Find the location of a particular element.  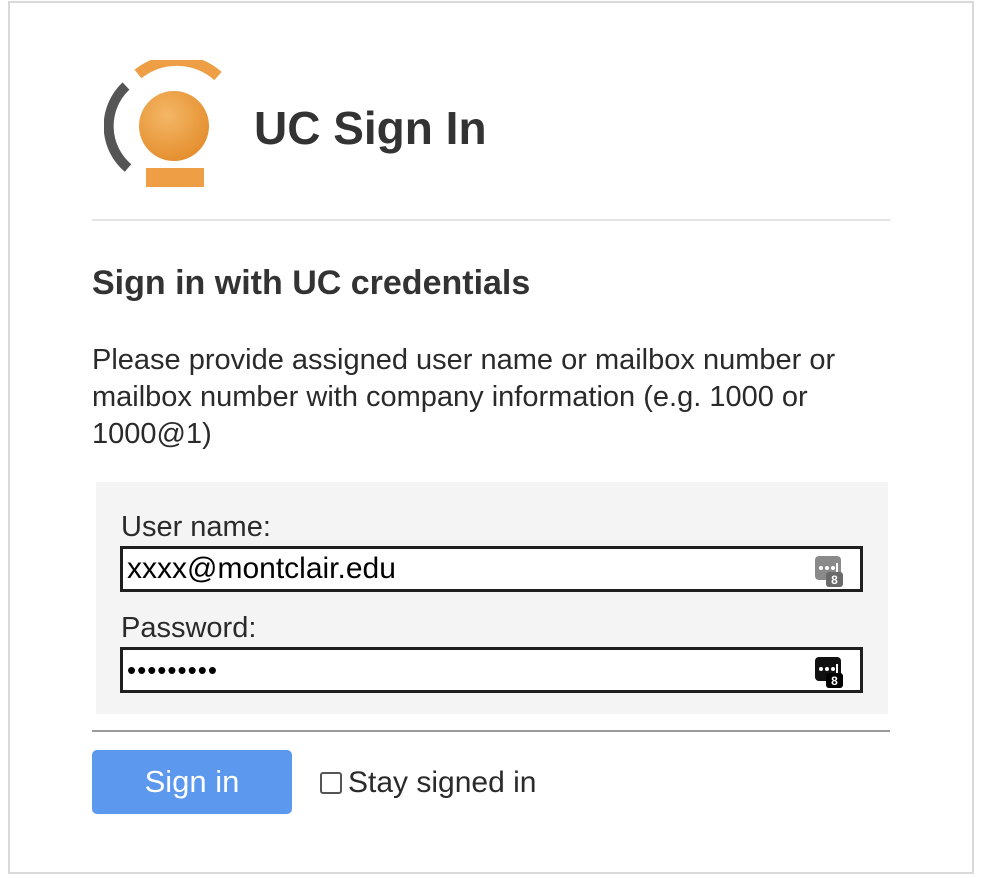

password-input is located at coordinates (467, 670).